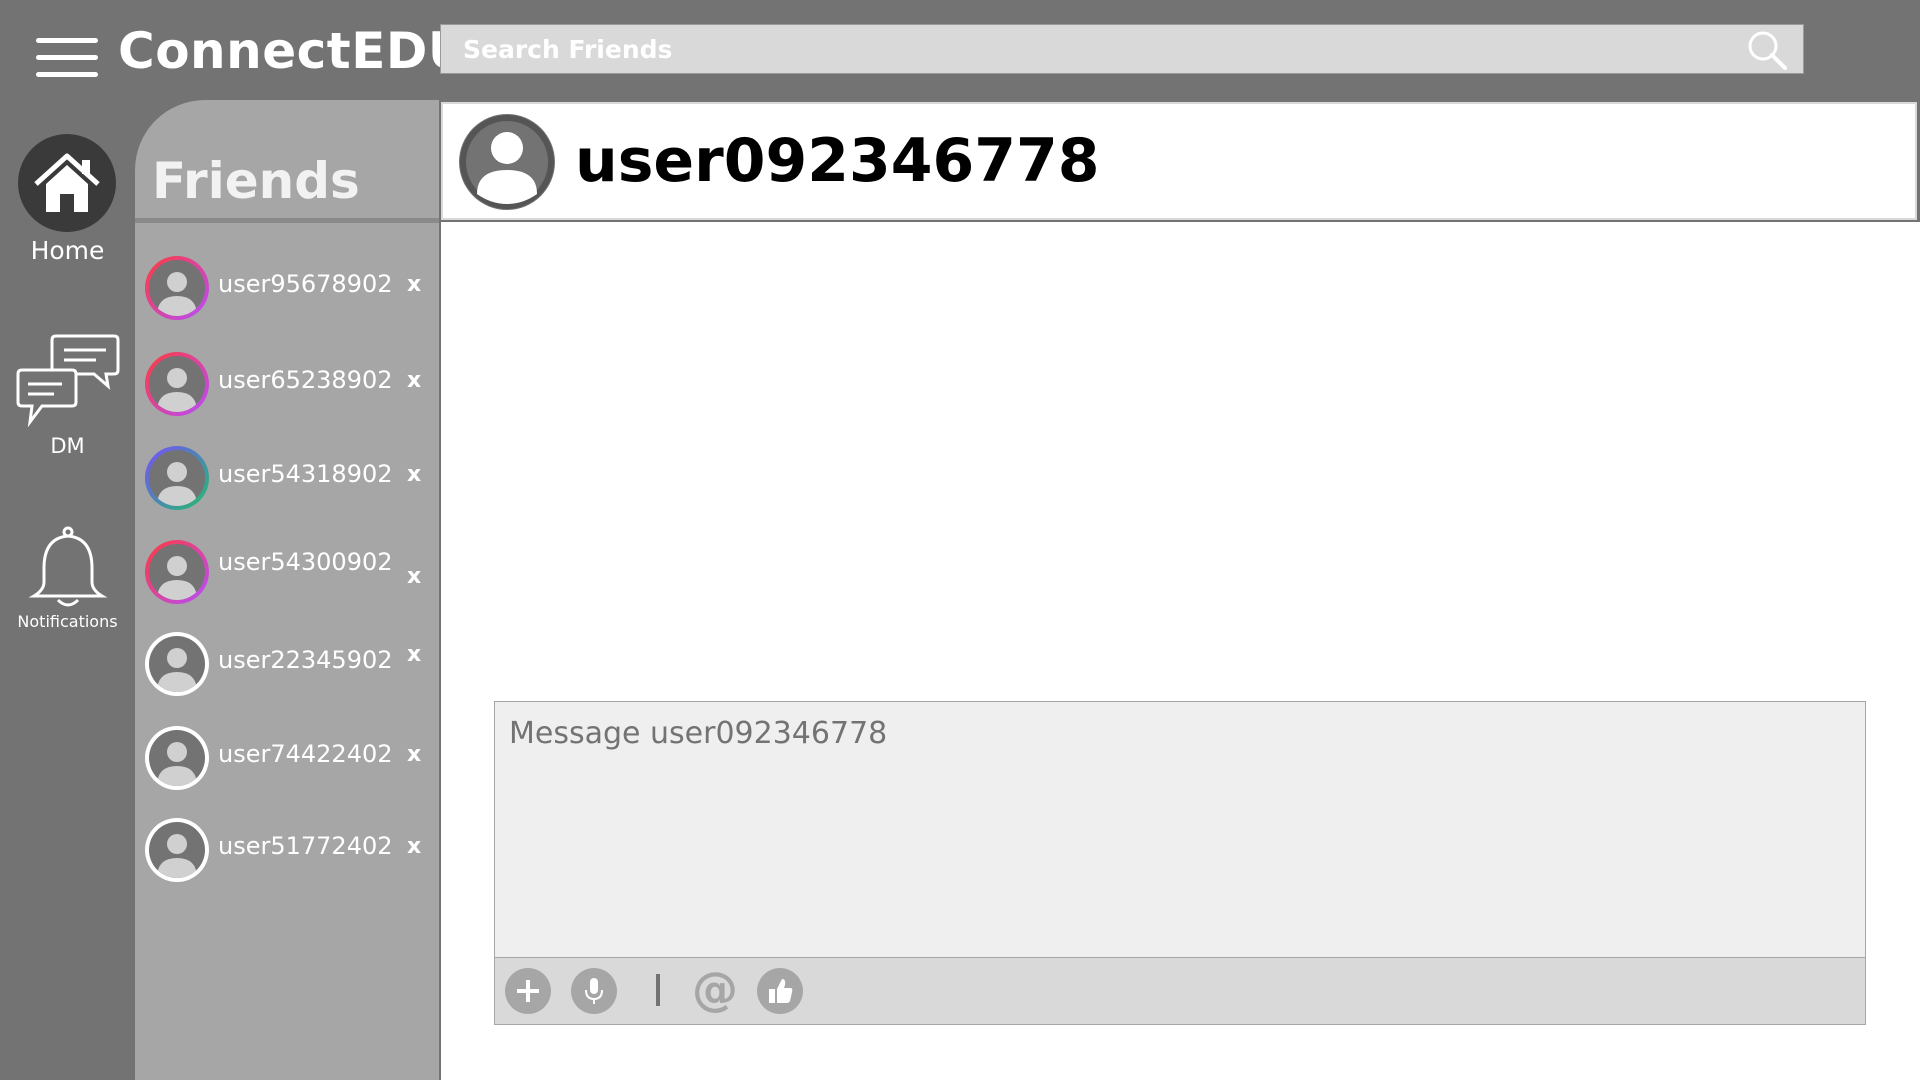  What do you see at coordinates (68, 566) in the screenshot?
I see `bell-icon` at bounding box center [68, 566].